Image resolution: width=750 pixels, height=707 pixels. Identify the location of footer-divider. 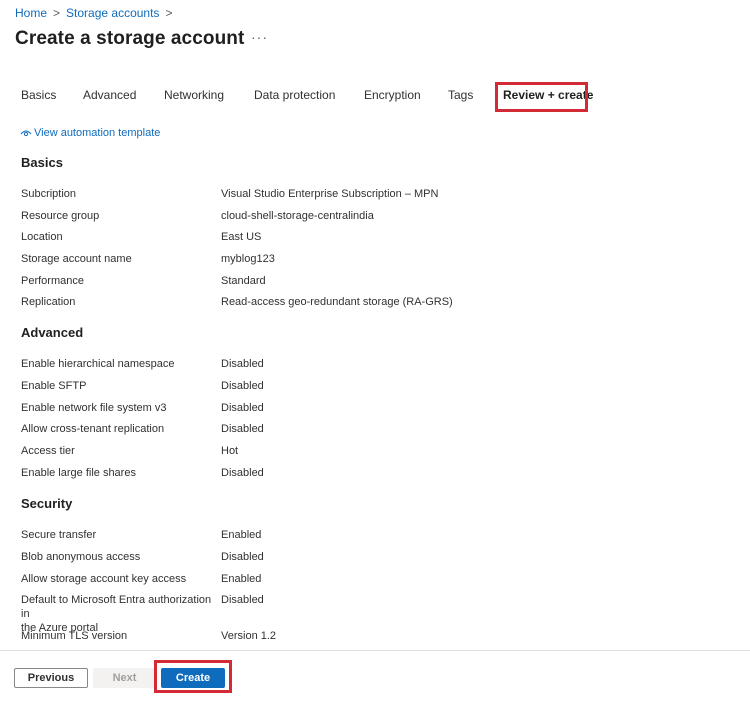
(375, 650).